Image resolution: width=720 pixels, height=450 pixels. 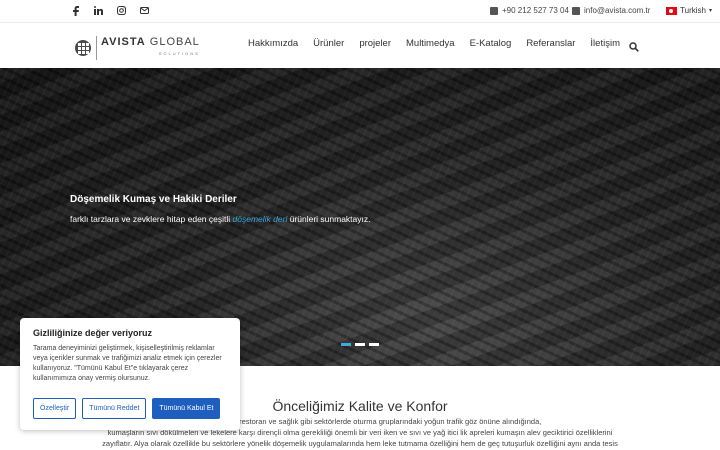 I want to click on hero-highlight: döşemelik deri, so click(x=260, y=219).